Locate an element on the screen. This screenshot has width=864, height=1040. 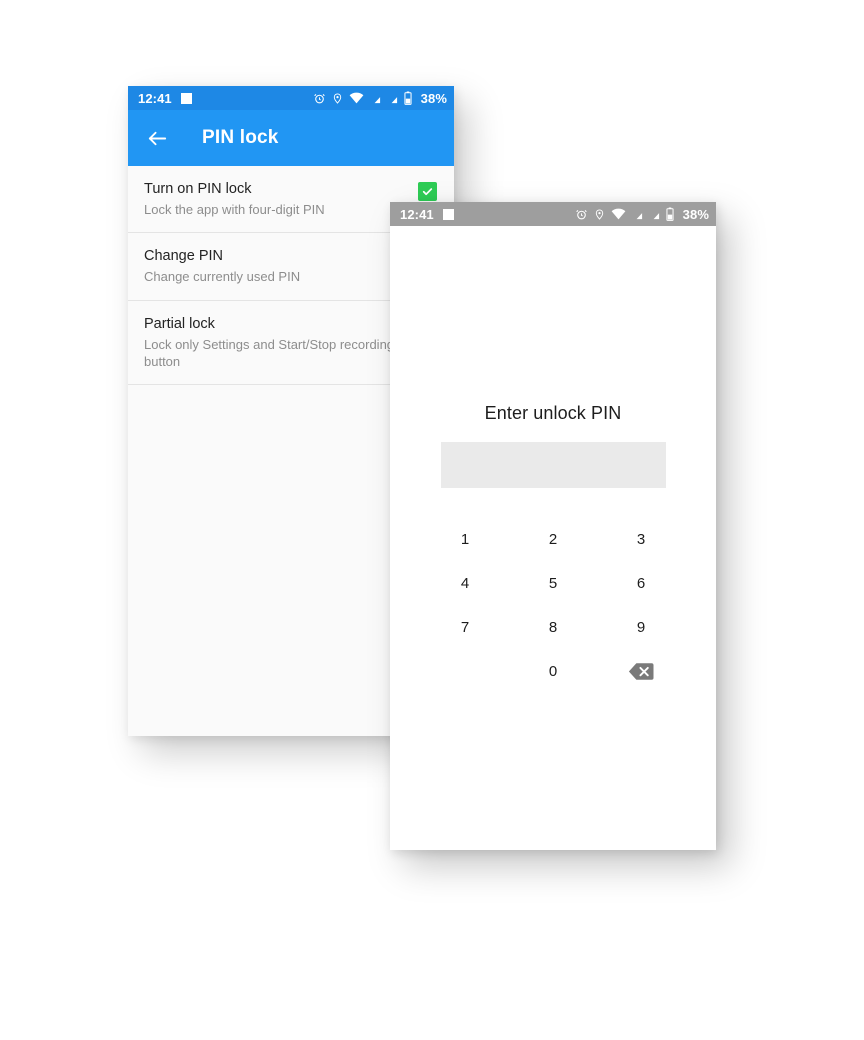
keypad-key-7: 7 is located at coordinates (465, 627).